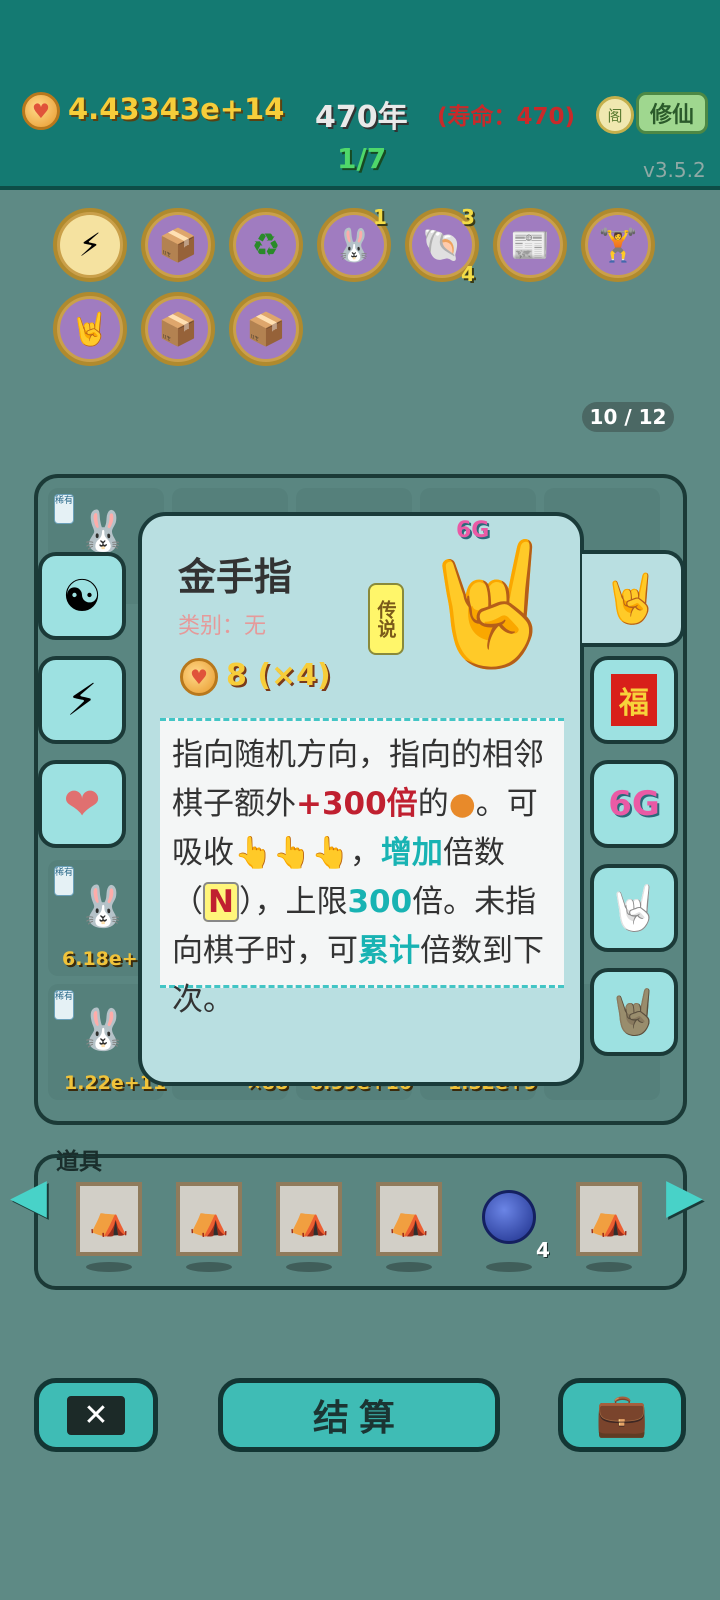  Describe the element at coordinates (100, 959) in the screenshot. I see `cell-value: 6.18e+` at that location.